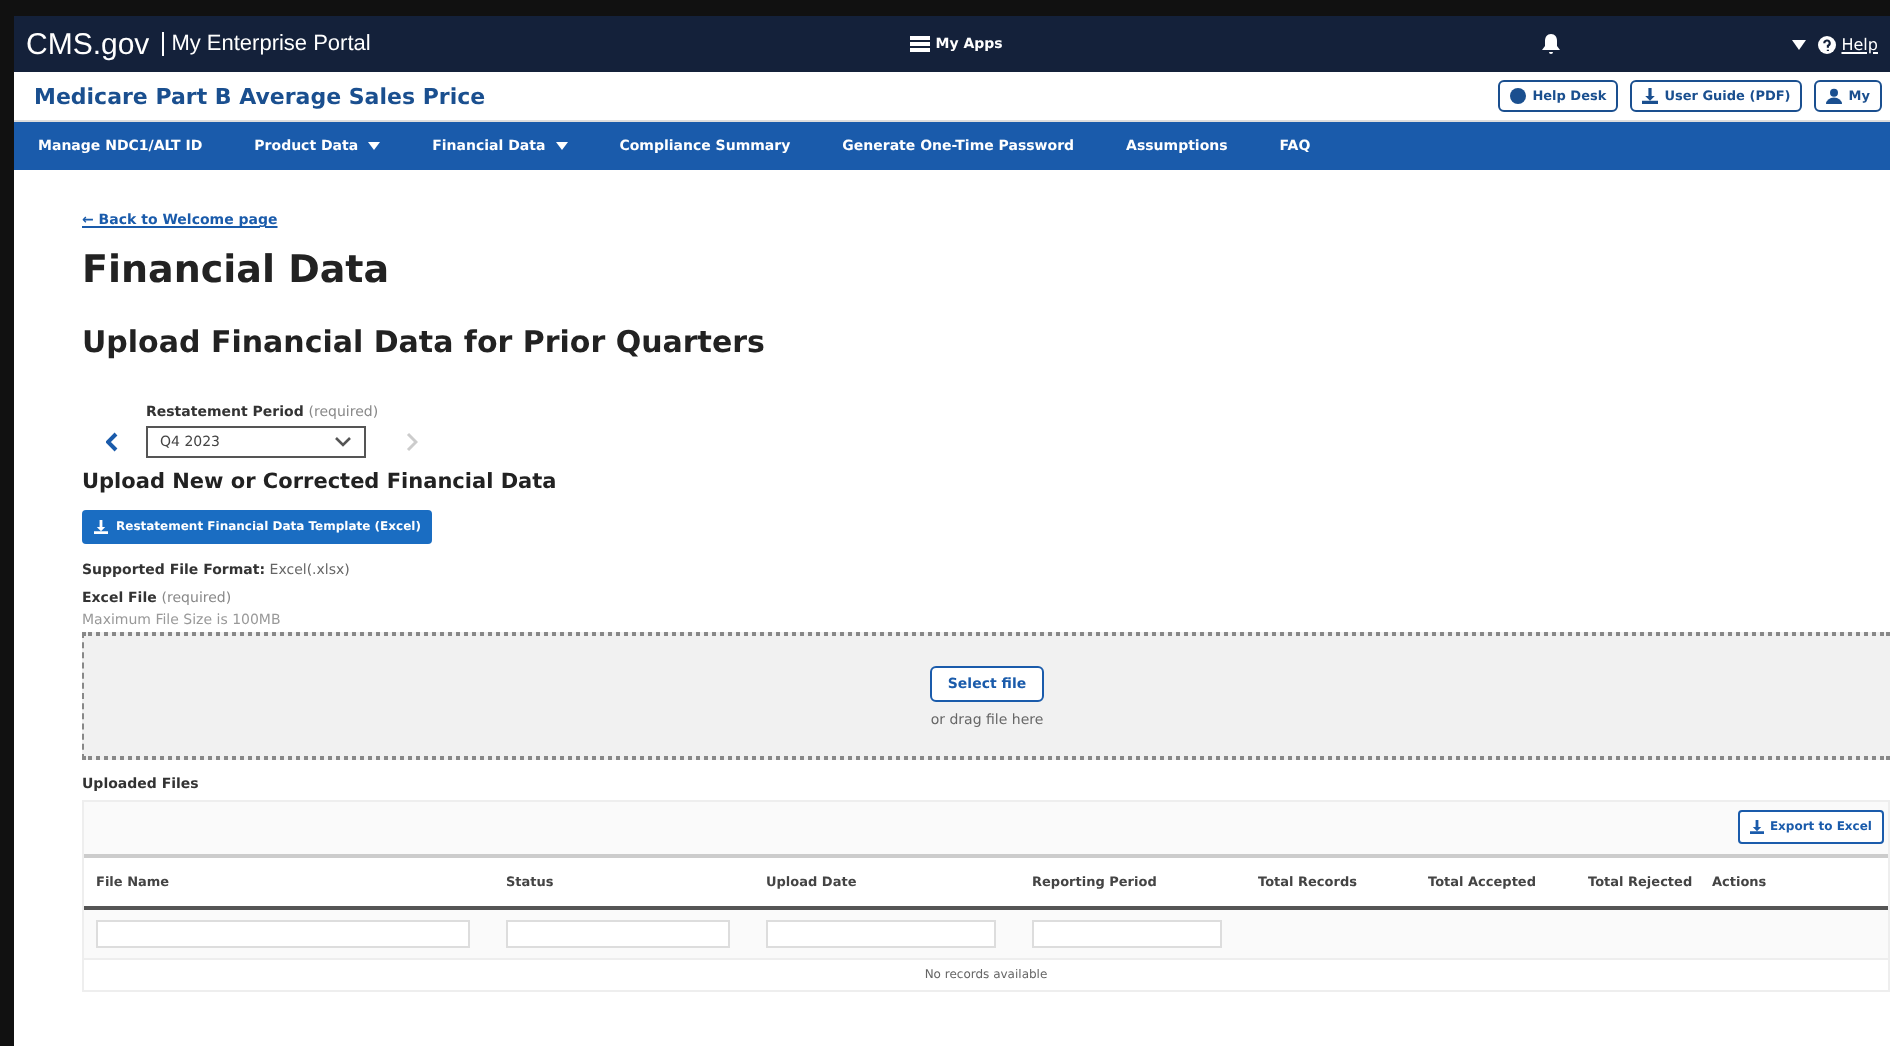  I want to click on chevron-icon, so click(343, 442).